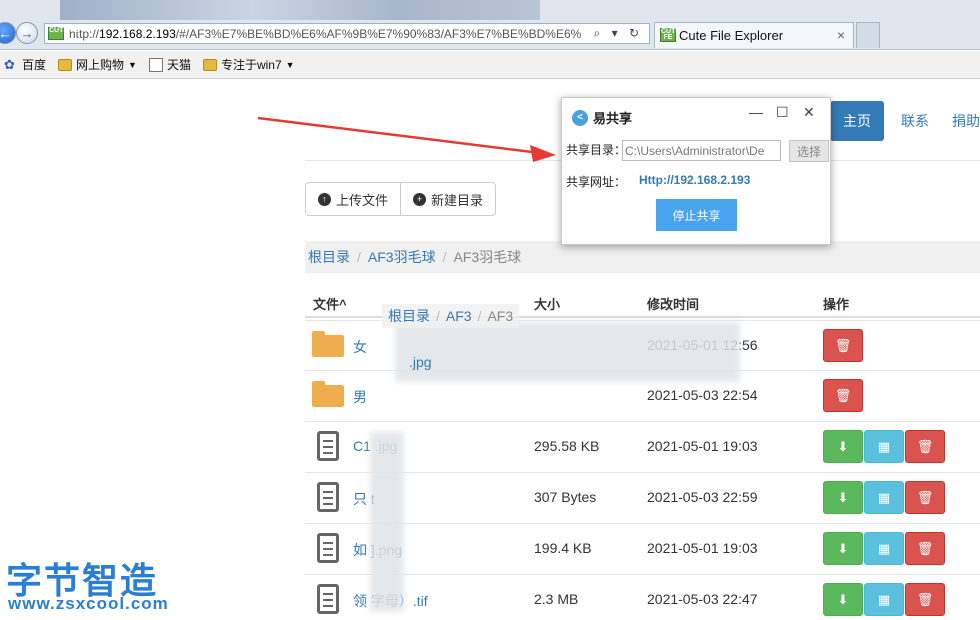 The height and width of the screenshot is (620, 980). Describe the element at coordinates (694, 180) in the screenshot. I see `share-url-link: Http://192.168.2.193` at that location.